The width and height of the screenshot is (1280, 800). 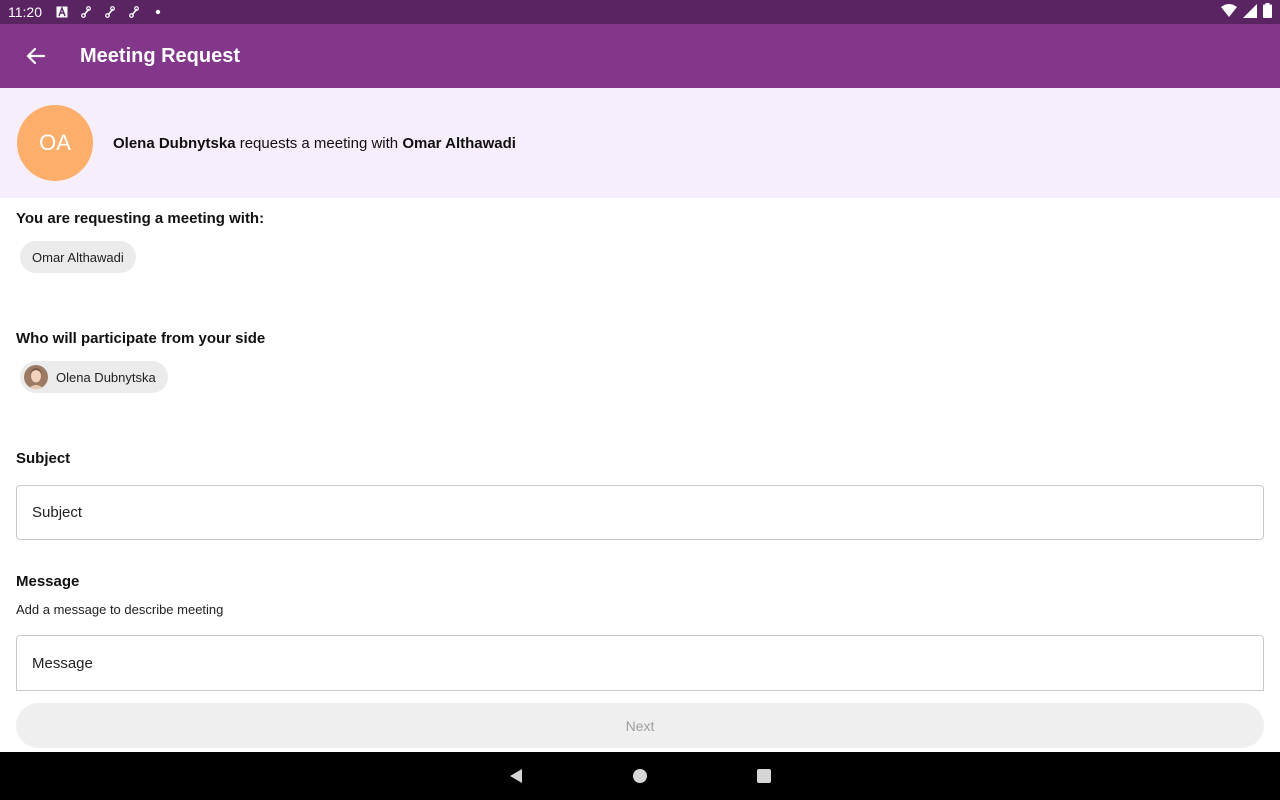 I want to click on system-nav-bar, so click(x=640, y=776).